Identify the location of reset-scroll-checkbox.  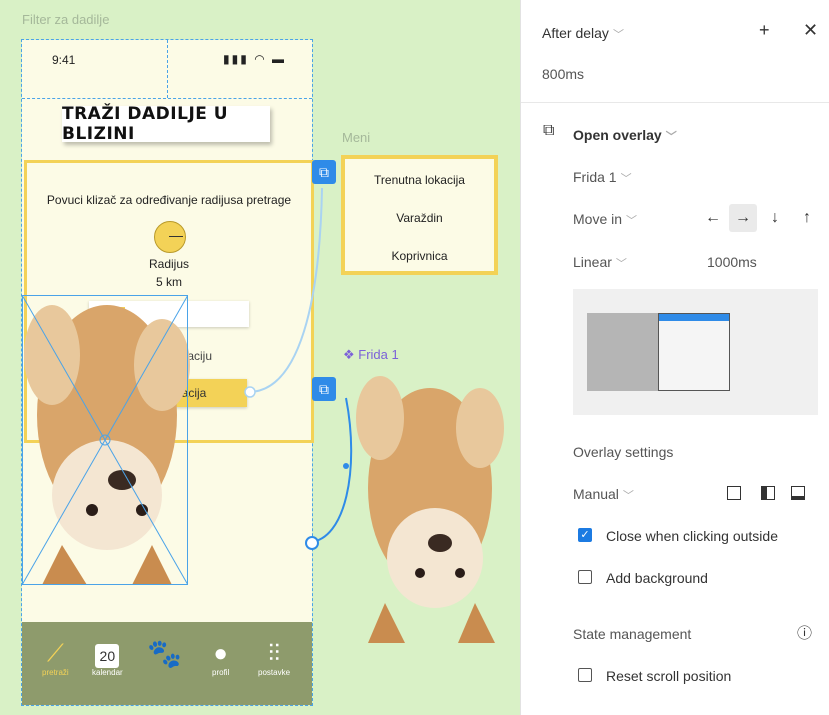
(585, 675).